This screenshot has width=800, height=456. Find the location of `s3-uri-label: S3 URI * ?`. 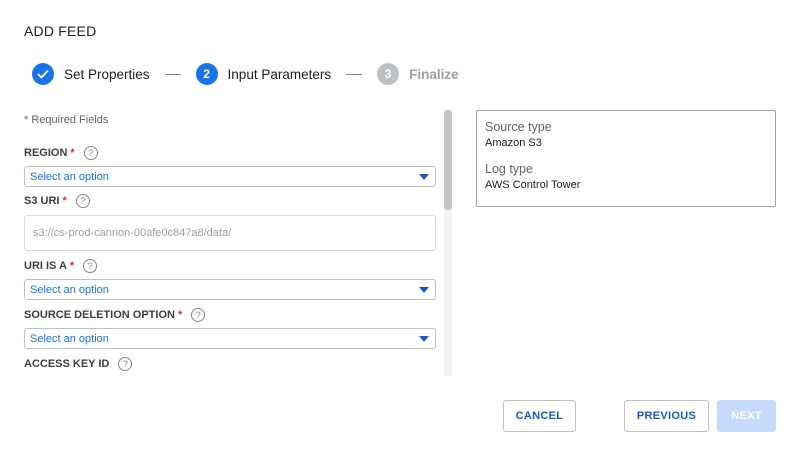

s3-uri-label: S3 URI * ? is located at coordinates (57, 201).